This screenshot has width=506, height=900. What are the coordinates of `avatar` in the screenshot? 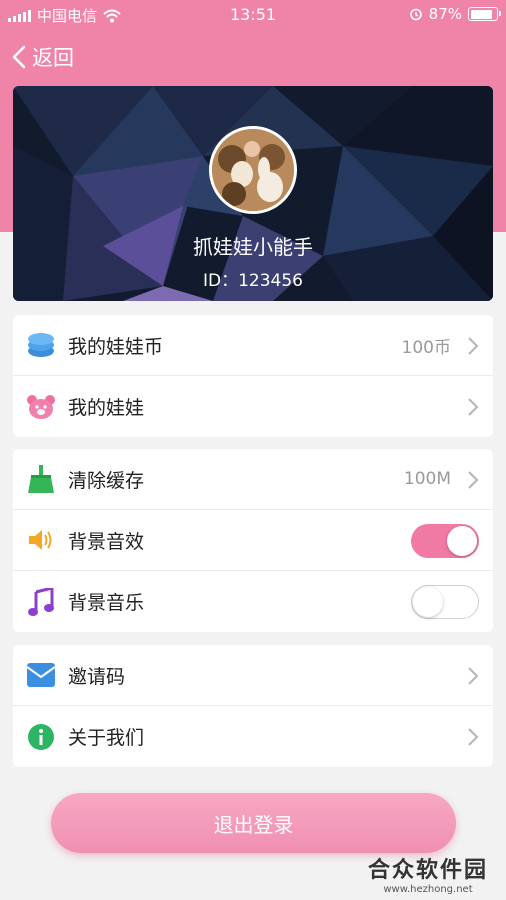 It's located at (253, 170).